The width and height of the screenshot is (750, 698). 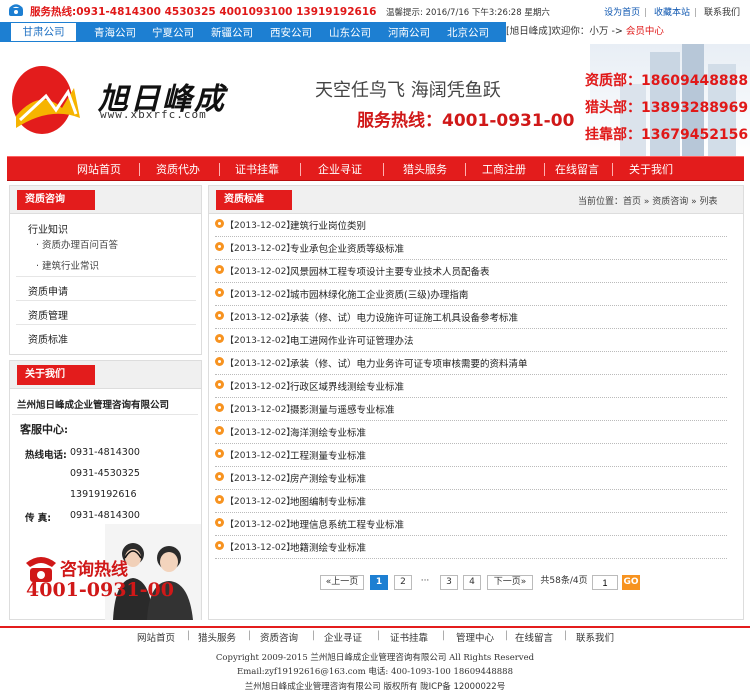 What do you see at coordinates (667, 81) in the screenshot?
I see `contact-qualification: 资质部：18609448888` at bounding box center [667, 81].